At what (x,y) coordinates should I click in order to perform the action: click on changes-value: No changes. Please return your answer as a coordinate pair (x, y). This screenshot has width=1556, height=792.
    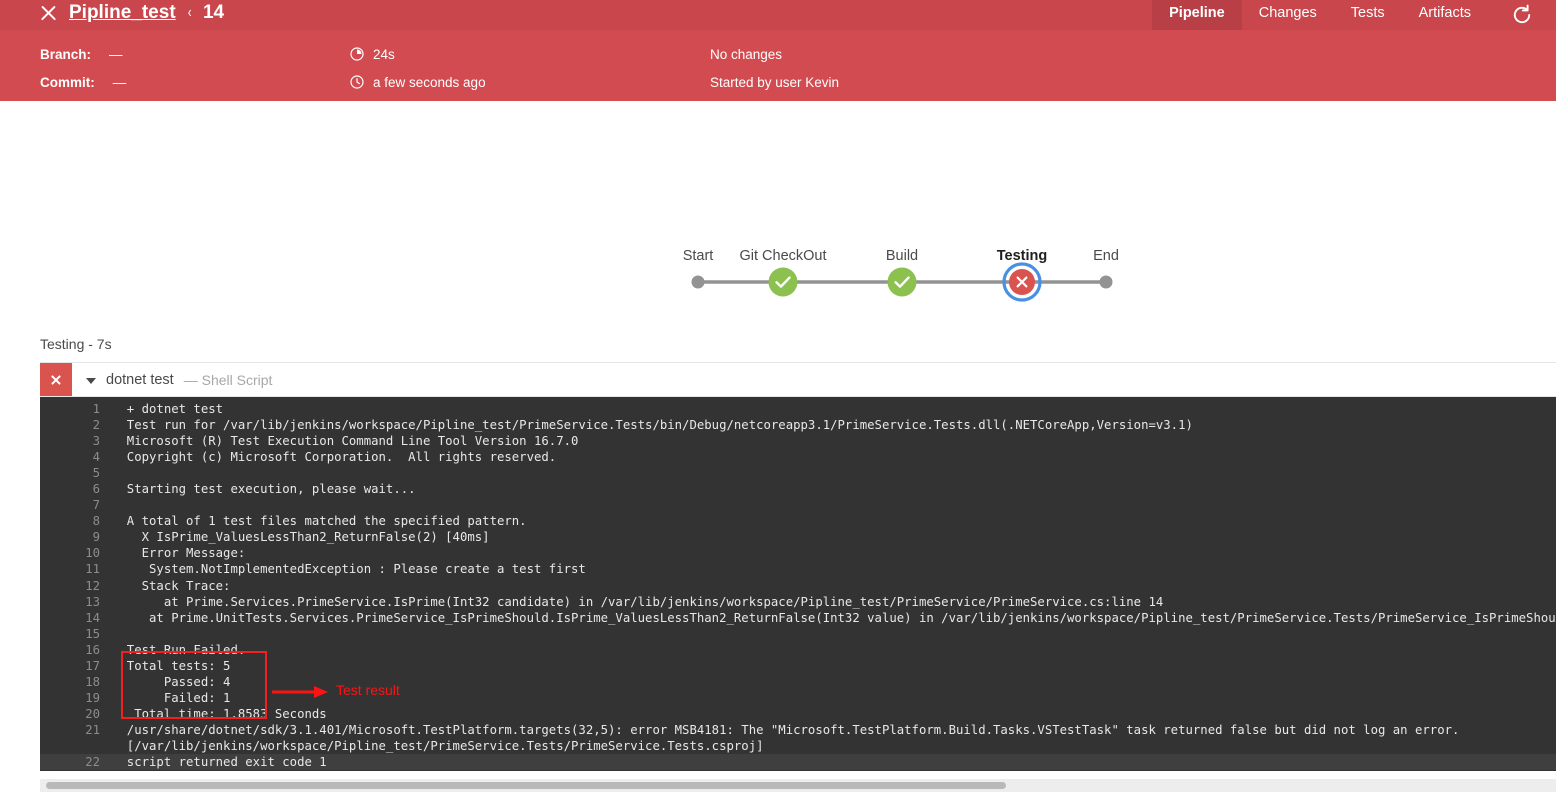
    Looking at the image, I should click on (746, 54).